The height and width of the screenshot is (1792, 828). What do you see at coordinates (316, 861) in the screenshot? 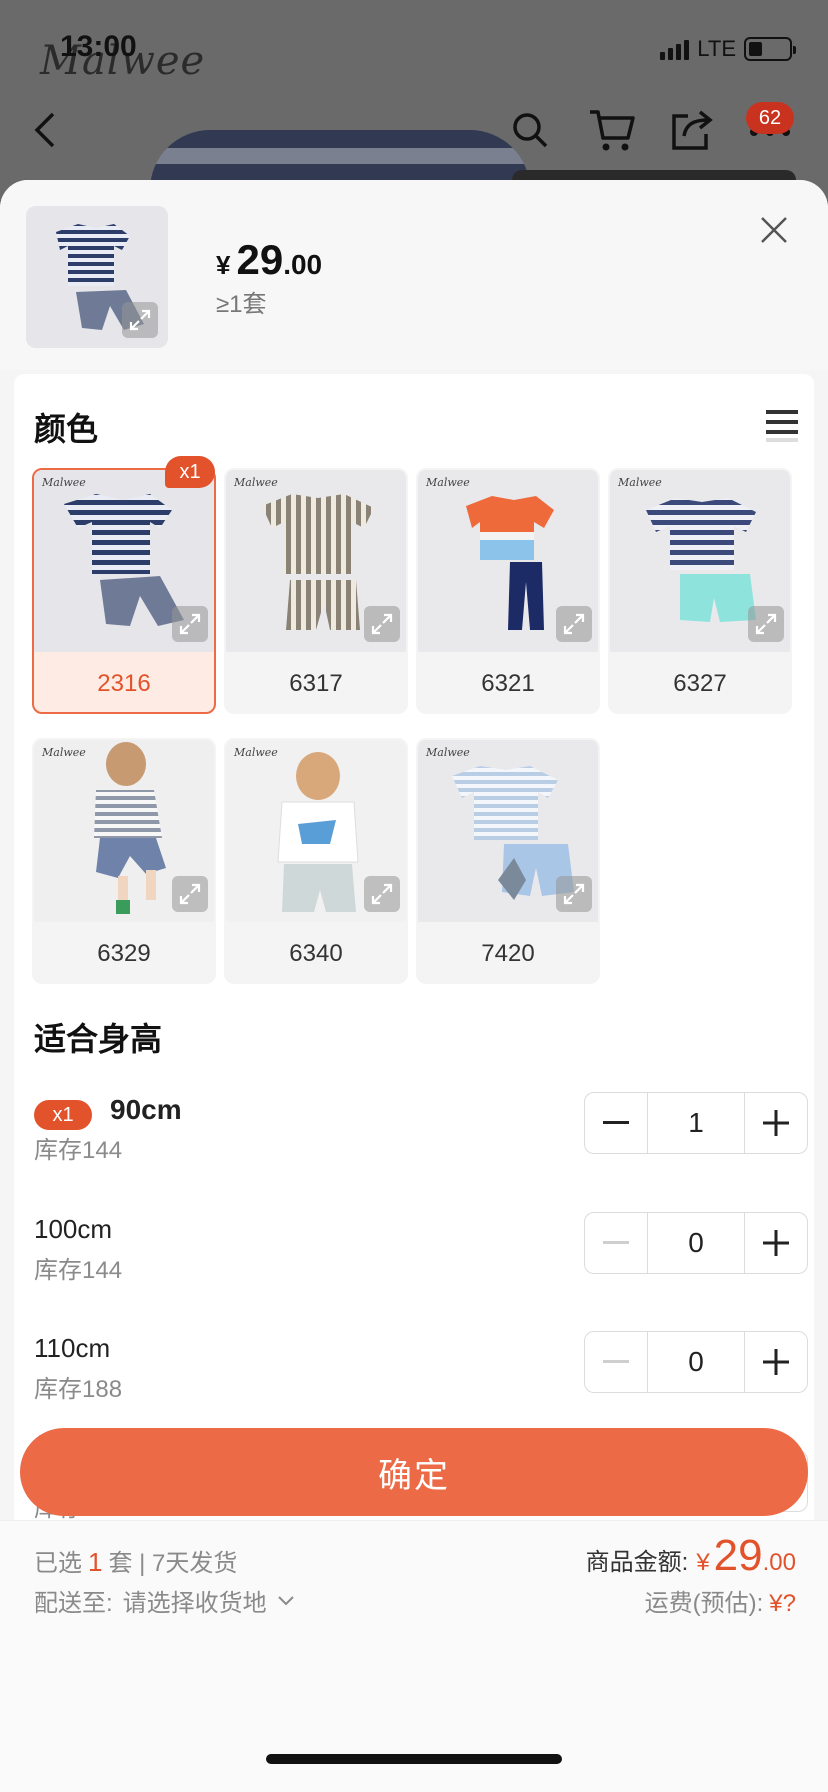
I see `color-option-6340: Malwee 6340` at bounding box center [316, 861].